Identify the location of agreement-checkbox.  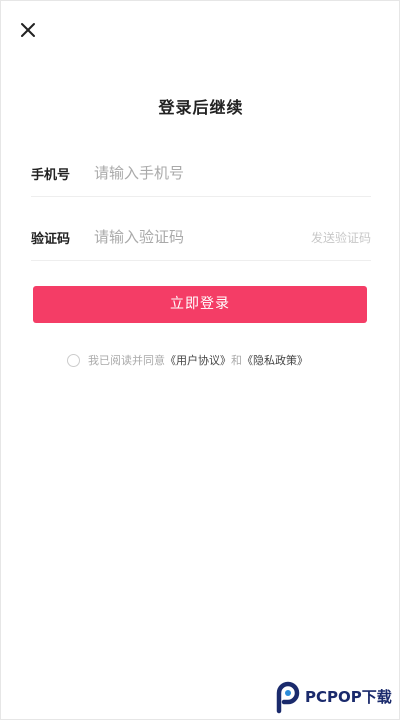
(73, 360).